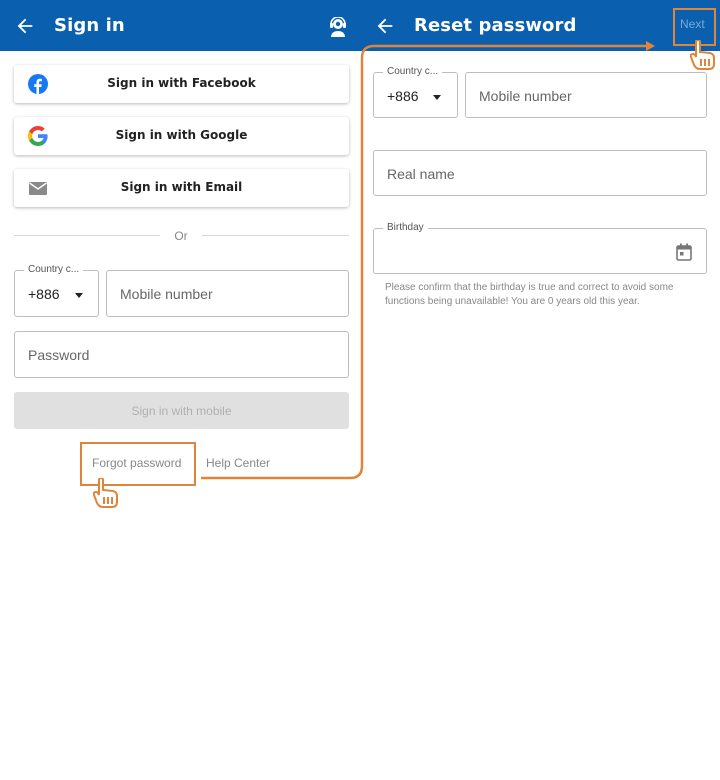 The image size is (720, 780). I want to click on reset-password-app-bar: Reset password Next, so click(540, 25).